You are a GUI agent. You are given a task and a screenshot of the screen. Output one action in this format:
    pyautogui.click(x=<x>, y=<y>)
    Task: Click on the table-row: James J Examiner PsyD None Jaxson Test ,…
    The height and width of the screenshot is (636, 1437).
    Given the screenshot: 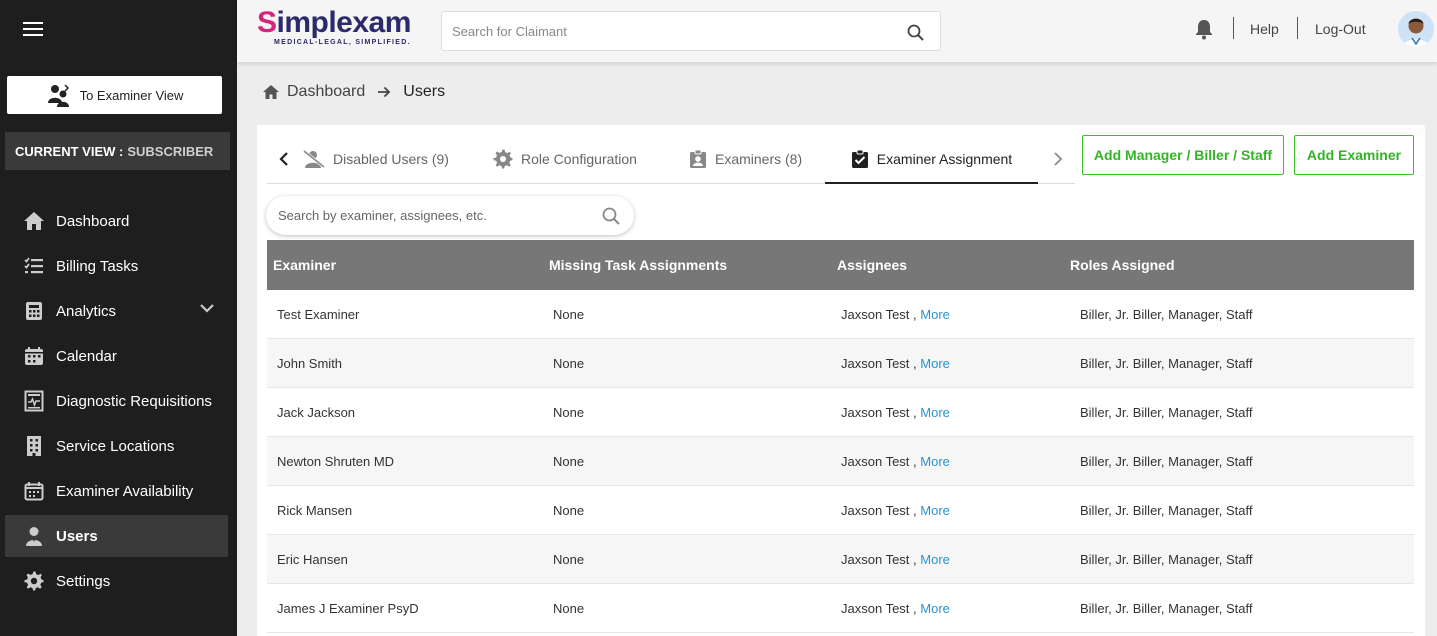 What is the action you would take?
    pyautogui.click(x=840, y=608)
    